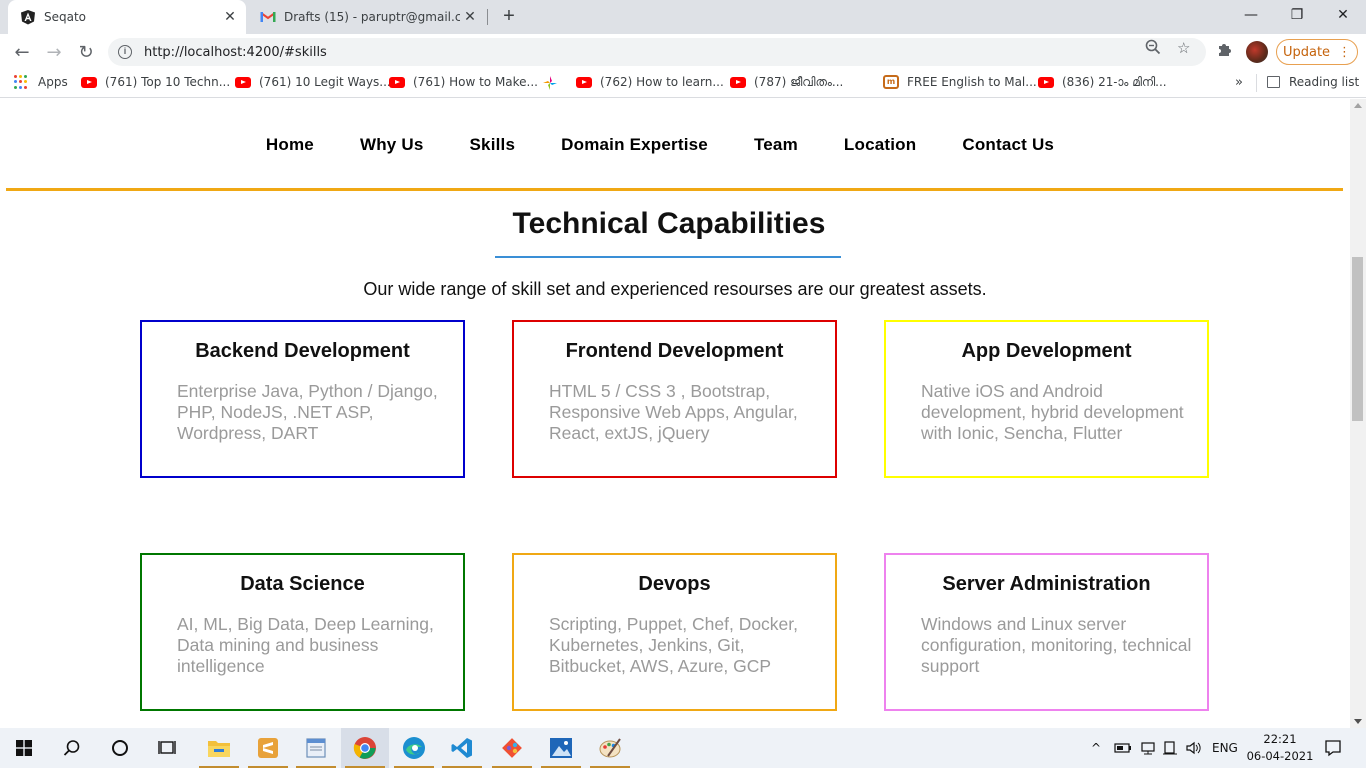 The height and width of the screenshot is (768, 1366). I want to click on nav-skills: Skills, so click(493, 145).